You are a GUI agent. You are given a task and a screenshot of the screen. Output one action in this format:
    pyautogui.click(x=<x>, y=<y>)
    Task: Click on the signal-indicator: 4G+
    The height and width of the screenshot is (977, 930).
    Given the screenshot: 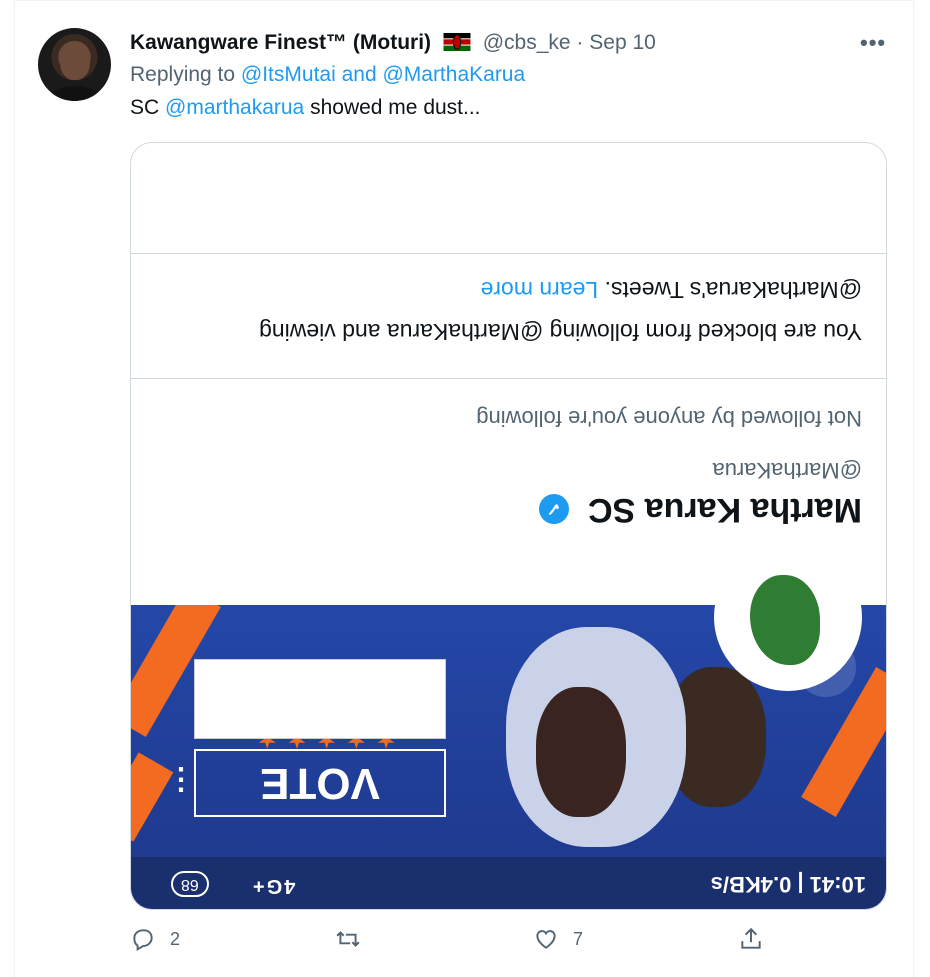 What is the action you would take?
    pyautogui.click(x=273, y=886)
    